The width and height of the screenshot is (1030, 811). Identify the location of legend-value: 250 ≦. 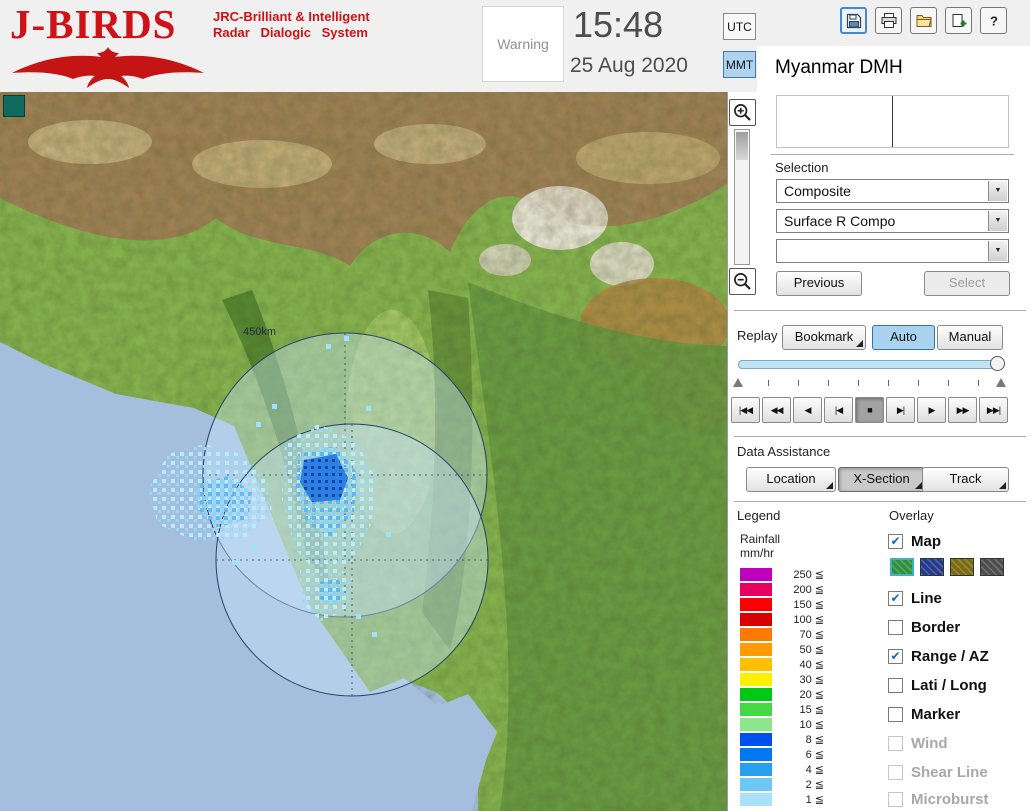
(808, 575).